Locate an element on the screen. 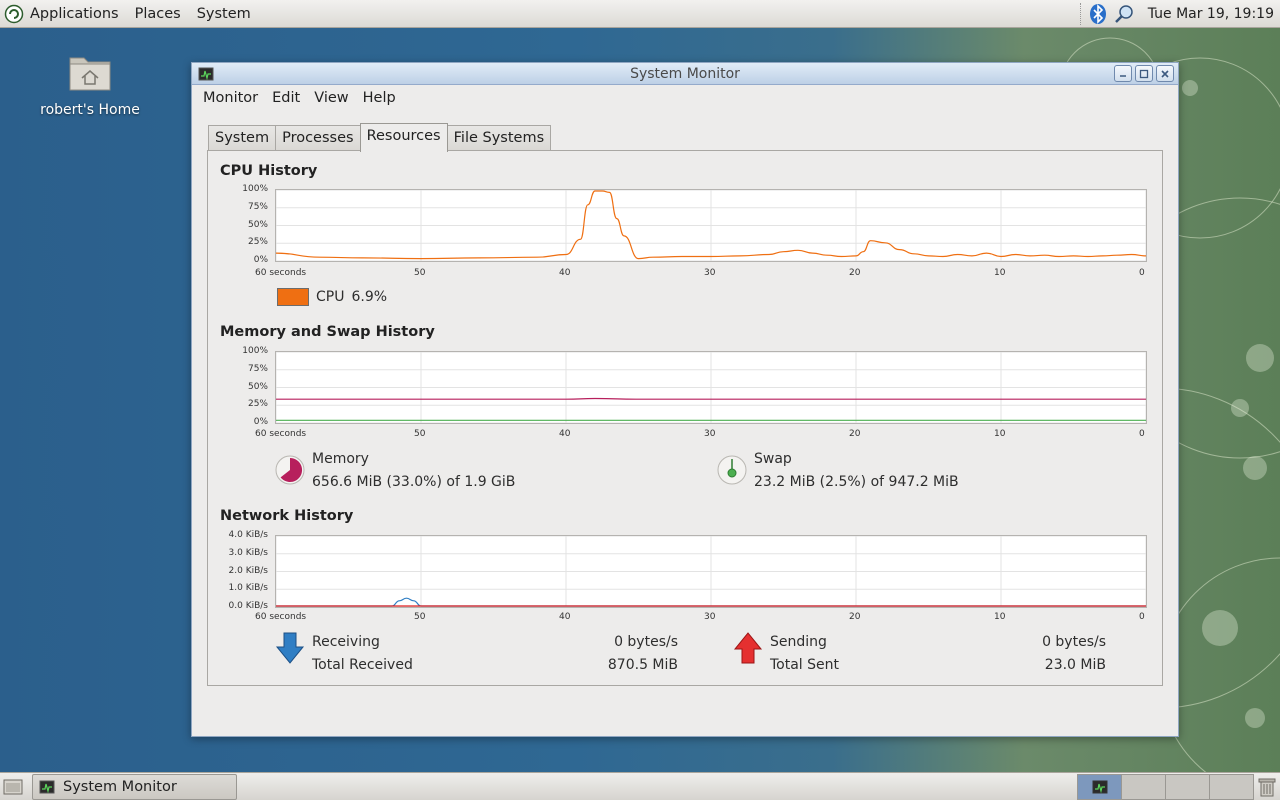 This screenshot has height=800, width=1280. sending-arrow-icon is located at coordinates (748, 648).